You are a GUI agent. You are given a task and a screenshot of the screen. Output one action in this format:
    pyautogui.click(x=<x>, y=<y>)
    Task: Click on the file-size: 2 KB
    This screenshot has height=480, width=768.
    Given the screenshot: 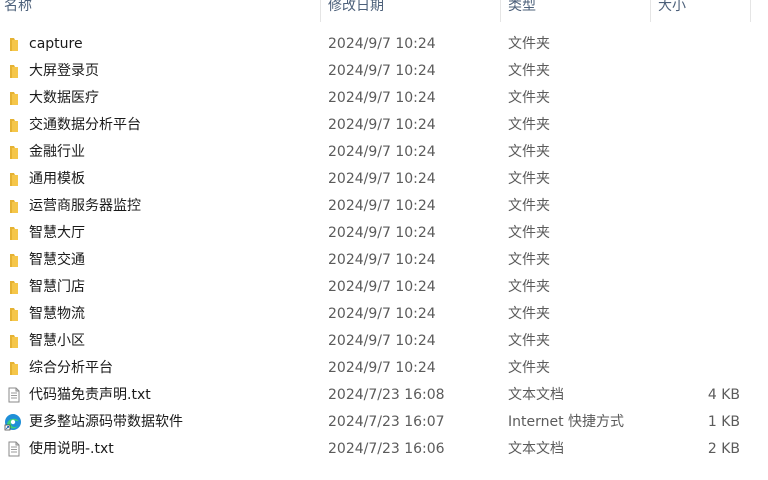 What is the action you would take?
    pyautogui.click(x=723, y=449)
    